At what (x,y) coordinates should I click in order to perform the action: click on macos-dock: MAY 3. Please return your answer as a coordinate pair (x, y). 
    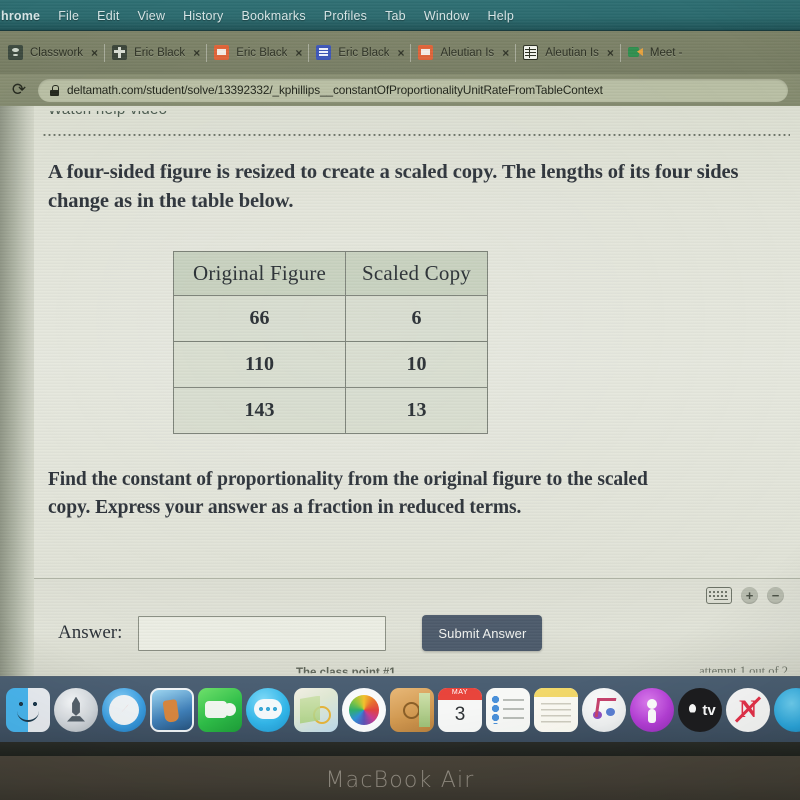
    Looking at the image, I should click on (400, 709).